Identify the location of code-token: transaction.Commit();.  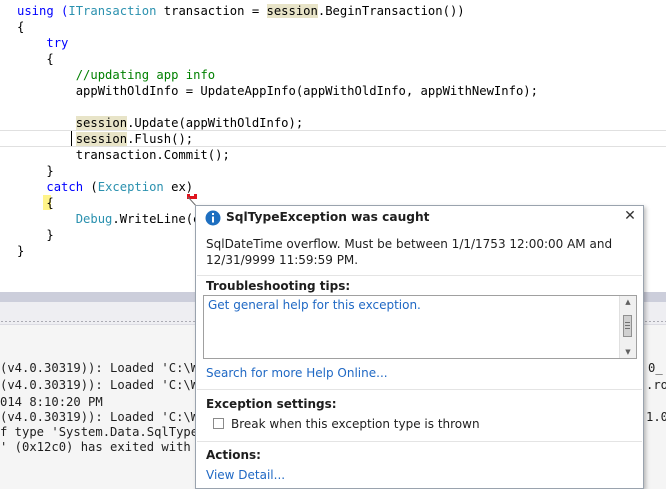
(123, 155).